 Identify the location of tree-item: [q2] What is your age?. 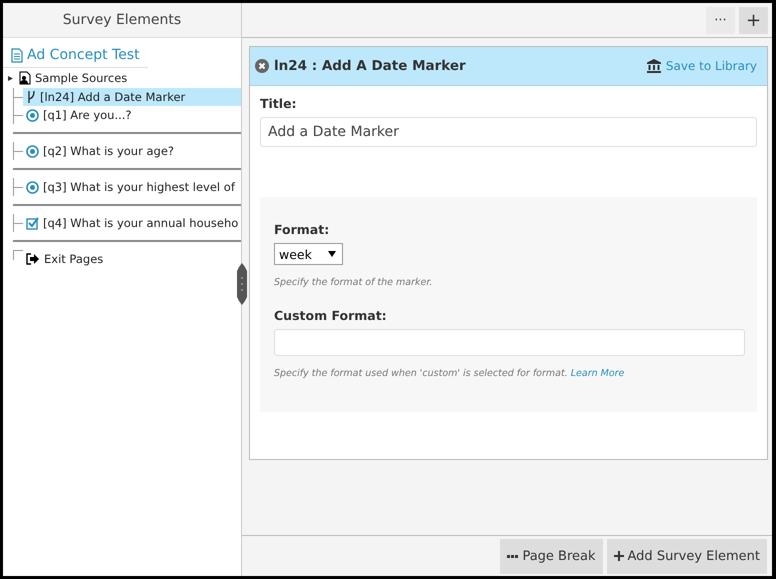
(132, 151).